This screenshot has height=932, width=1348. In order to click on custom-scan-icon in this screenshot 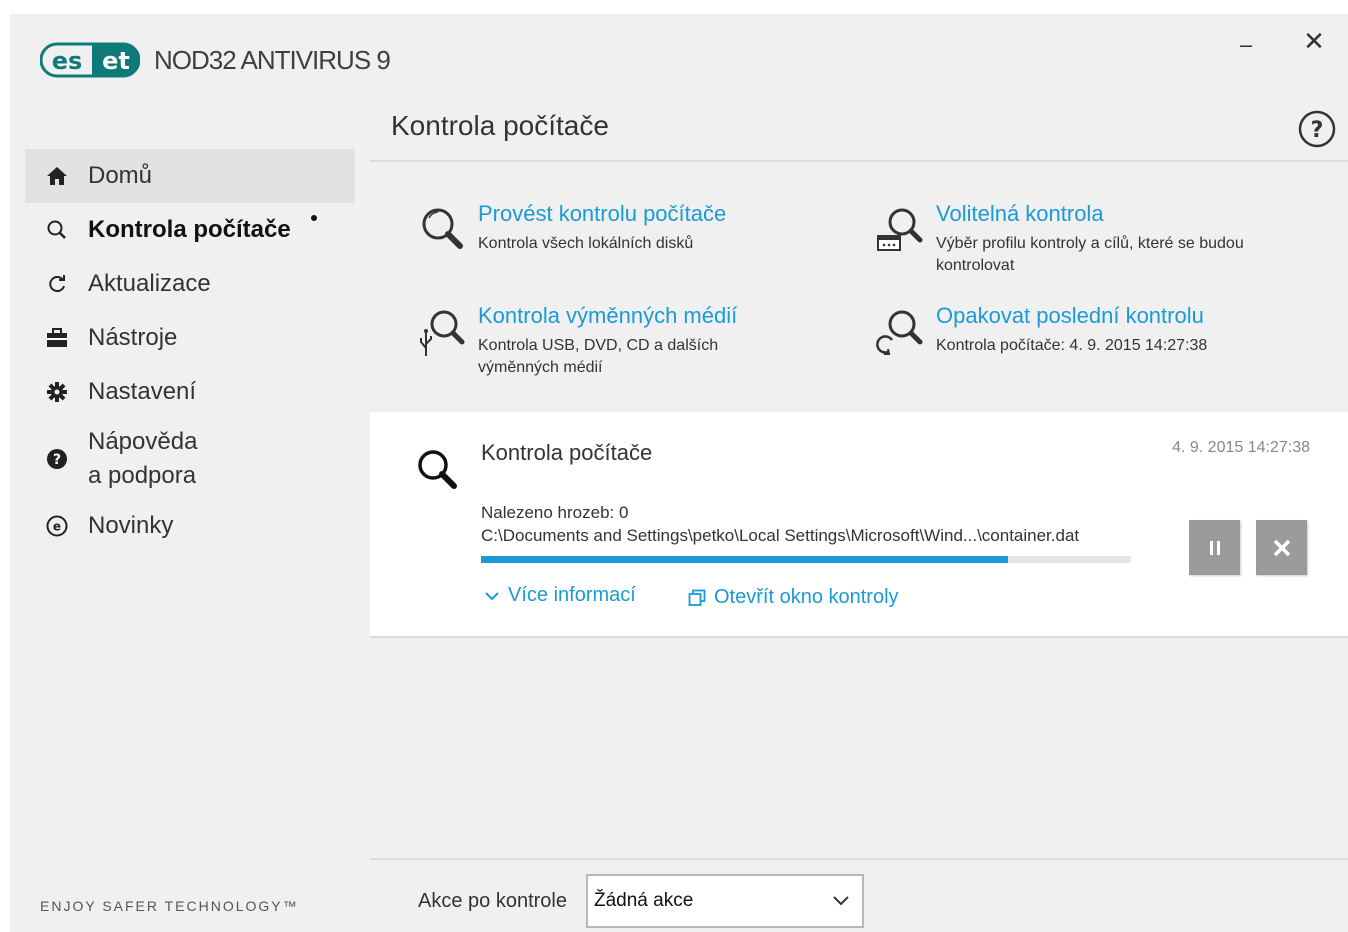, I will do `click(902, 230)`.